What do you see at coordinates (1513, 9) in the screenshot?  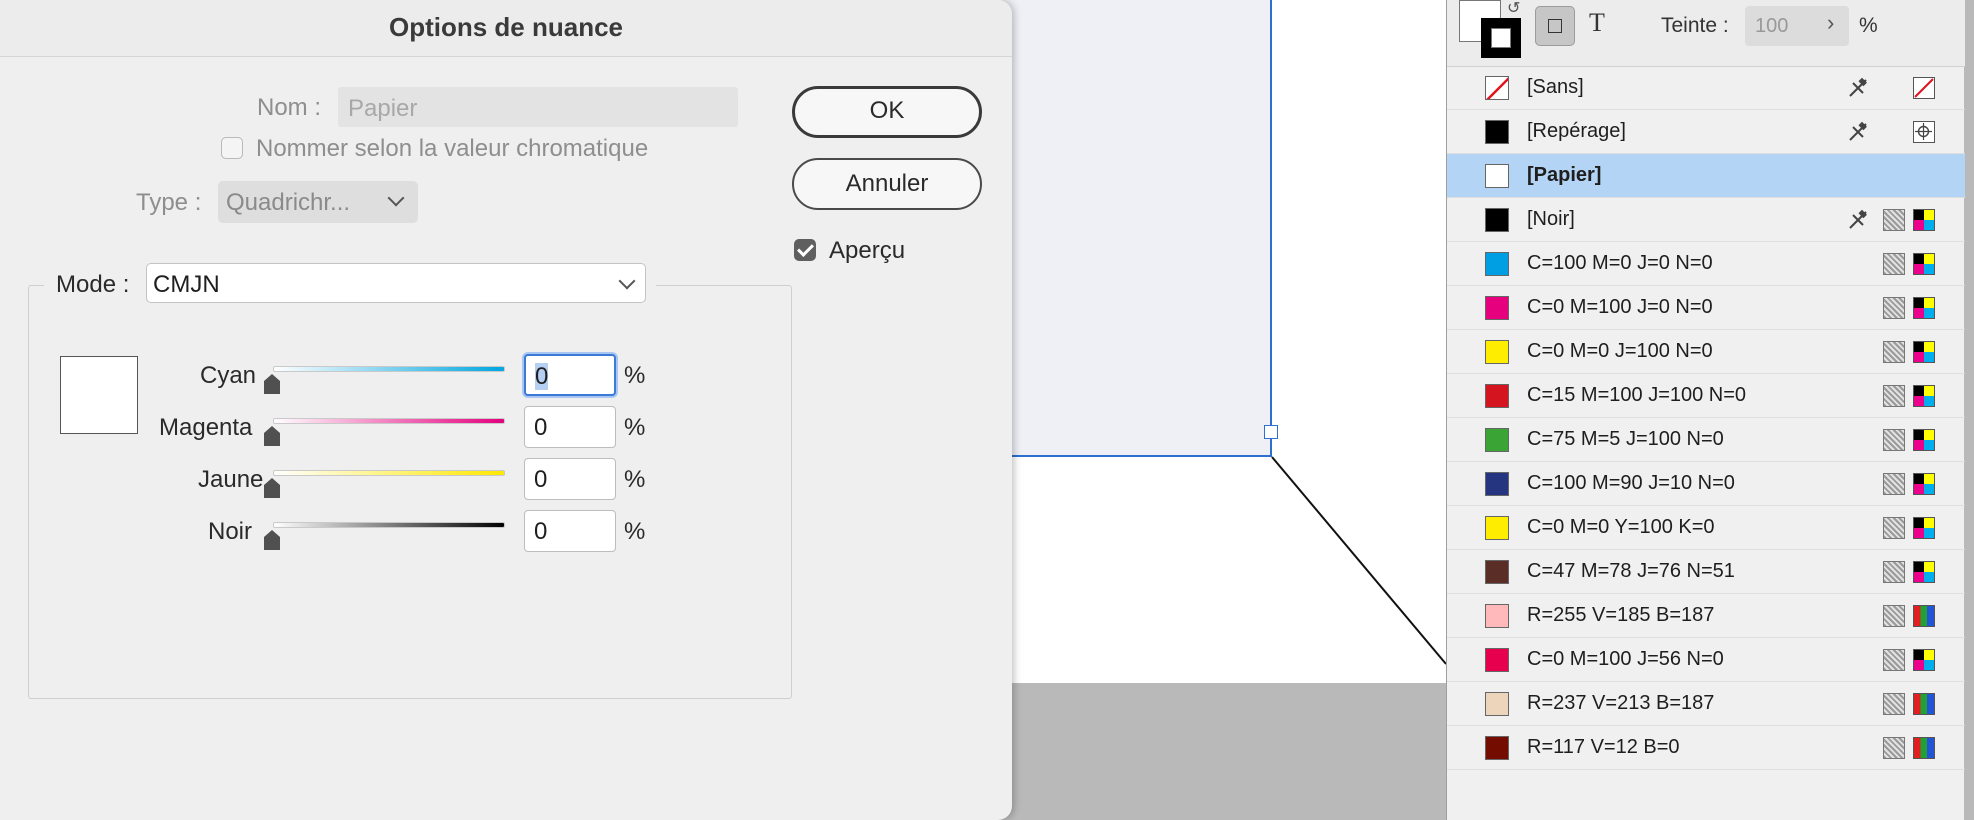 I see `swap-fill-stroke-icon: ↺` at bounding box center [1513, 9].